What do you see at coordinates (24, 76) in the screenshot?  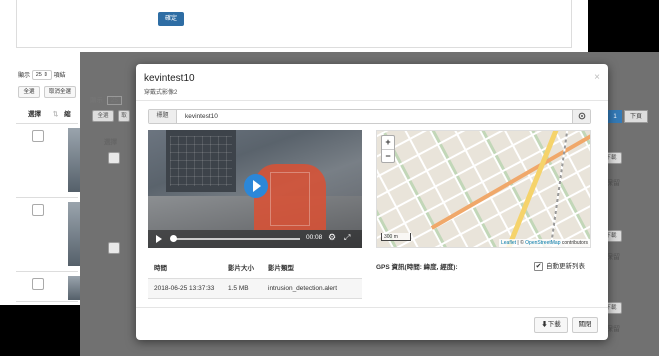 I see `show-label: 顯示` at bounding box center [24, 76].